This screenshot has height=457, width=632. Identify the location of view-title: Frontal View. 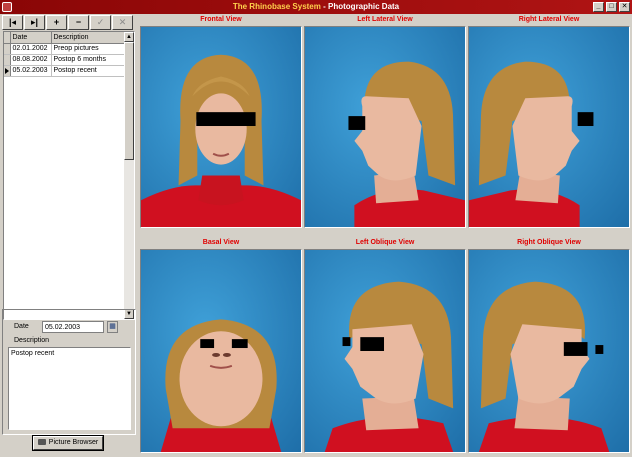
(221, 19).